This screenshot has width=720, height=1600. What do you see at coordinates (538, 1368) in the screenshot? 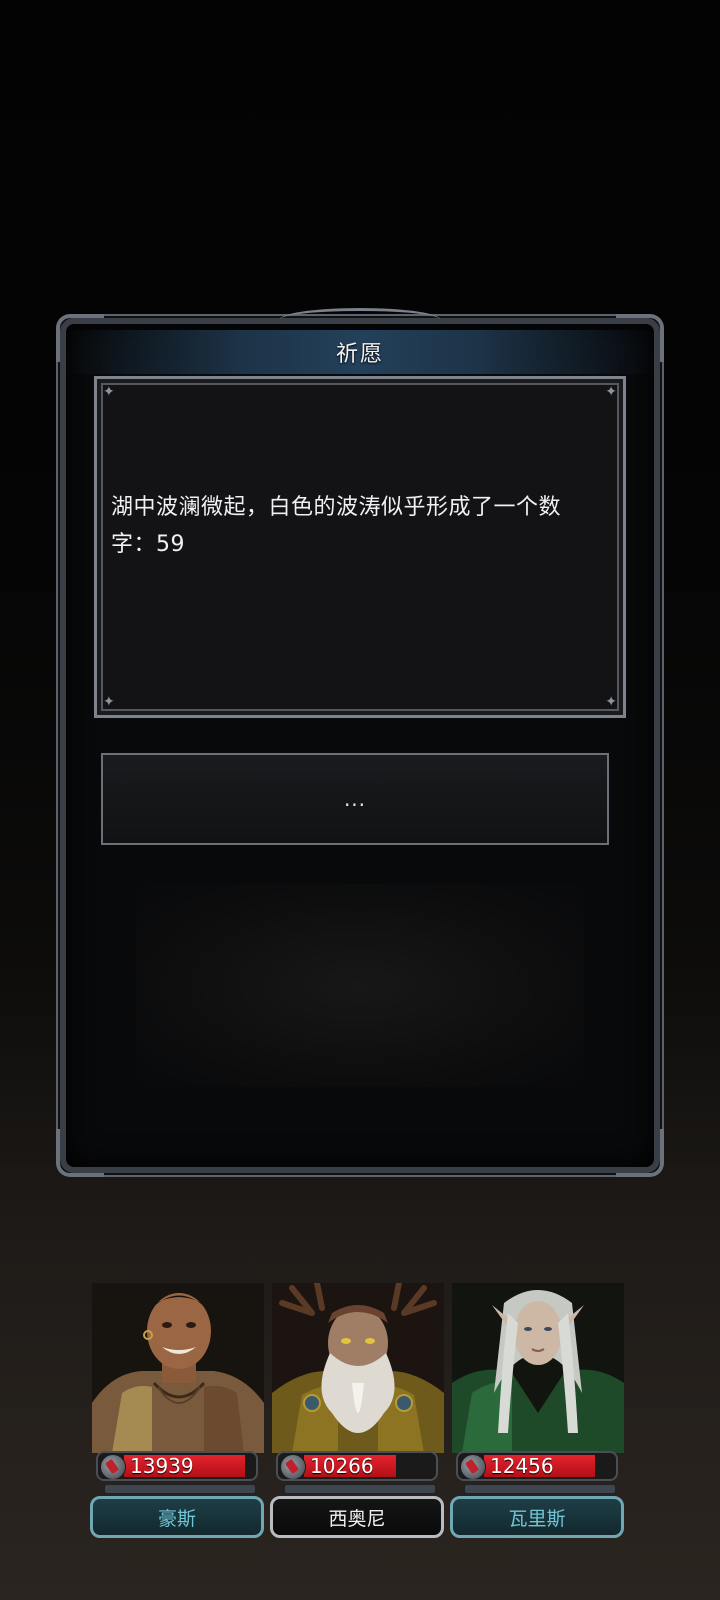
I see `elf-ranger-portrait` at bounding box center [538, 1368].